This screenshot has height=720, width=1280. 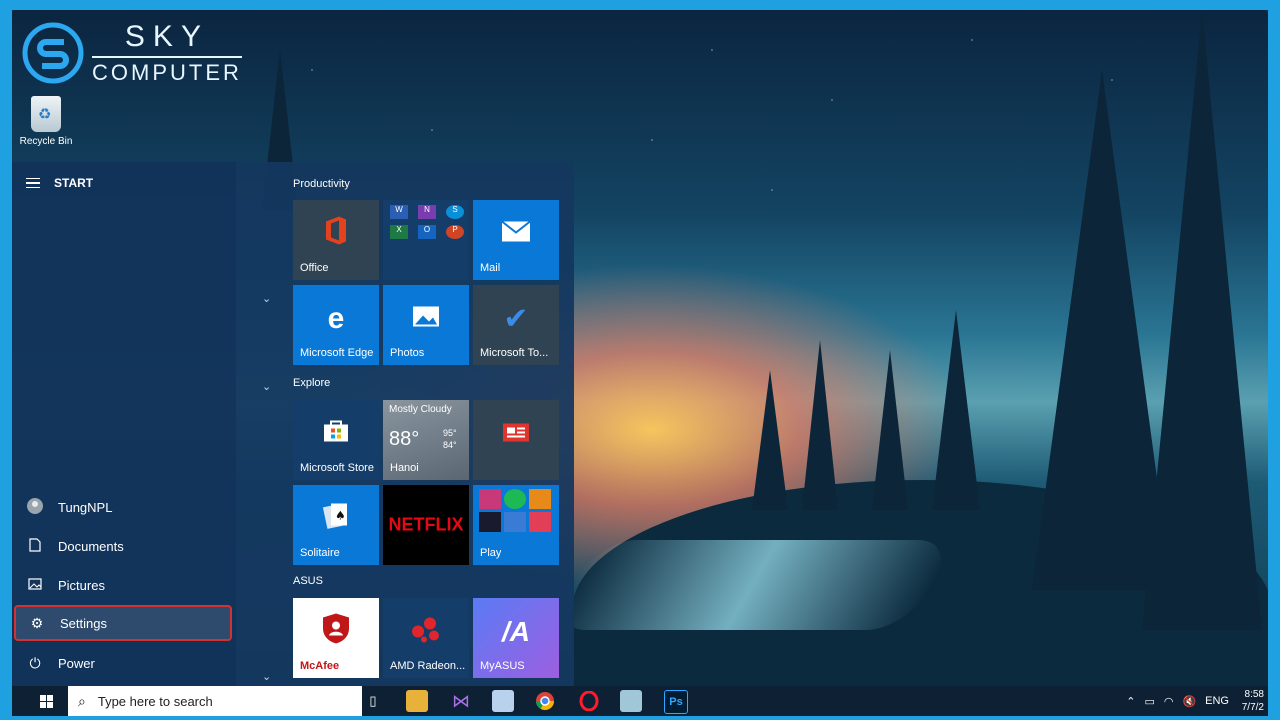 What do you see at coordinates (91, 546) in the screenshot?
I see `rail-item-label: Documents` at bounding box center [91, 546].